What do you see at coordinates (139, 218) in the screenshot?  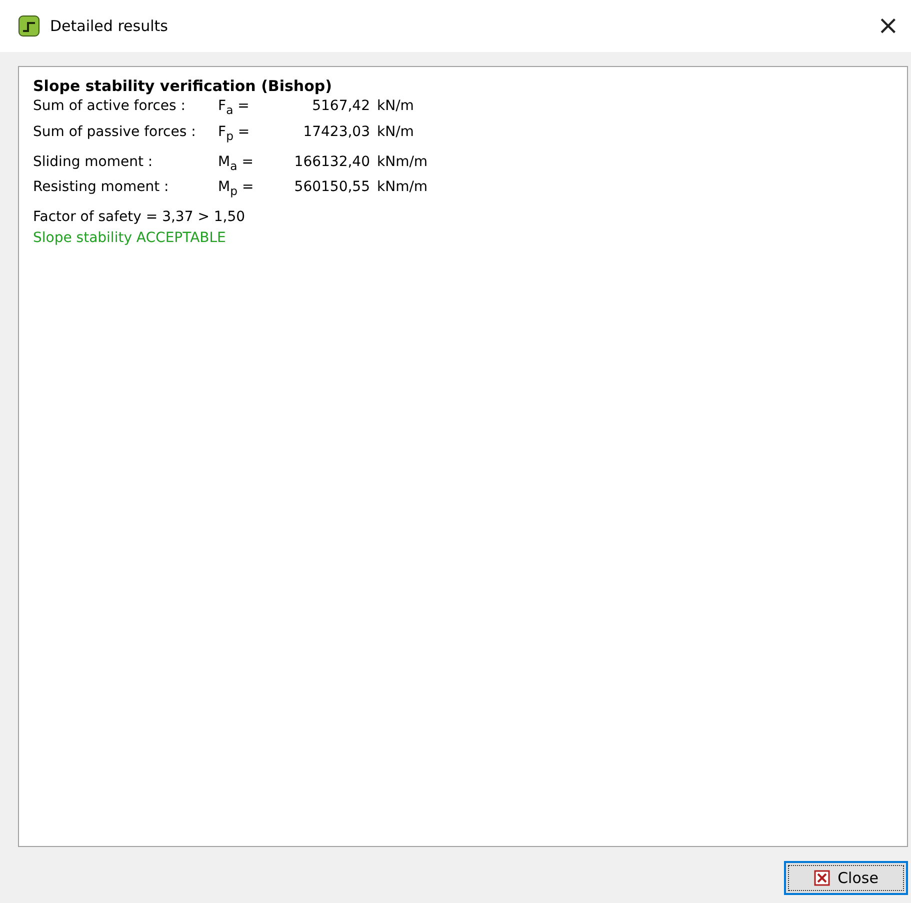 I see `factor-of-safety: Factor of safety = 3,37 > 1,50` at bounding box center [139, 218].